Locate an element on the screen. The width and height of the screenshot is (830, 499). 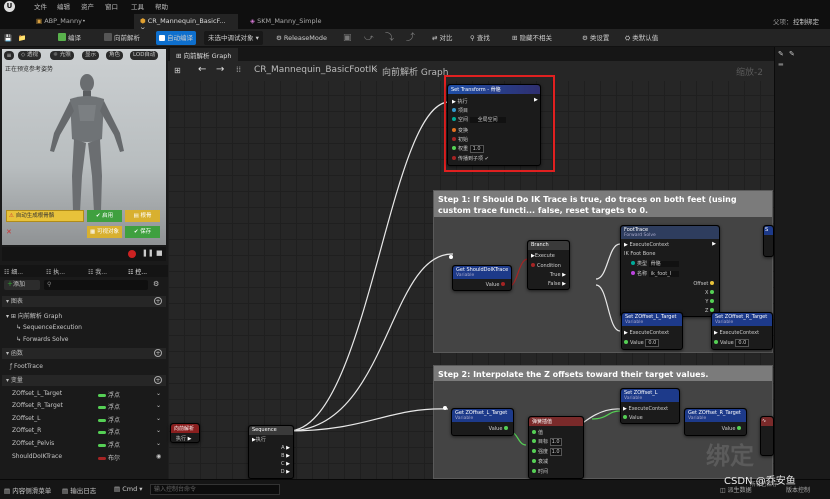
variable-row: ShouldDoIKTrace is located at coordinates (37, 456).